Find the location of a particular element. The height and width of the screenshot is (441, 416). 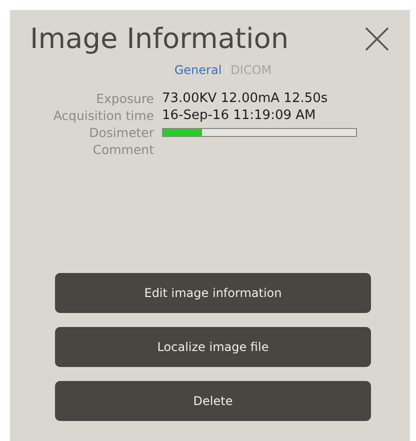

field-value: 16-Sep-16 11:19:09 AM is located at coordinates (239, 115).